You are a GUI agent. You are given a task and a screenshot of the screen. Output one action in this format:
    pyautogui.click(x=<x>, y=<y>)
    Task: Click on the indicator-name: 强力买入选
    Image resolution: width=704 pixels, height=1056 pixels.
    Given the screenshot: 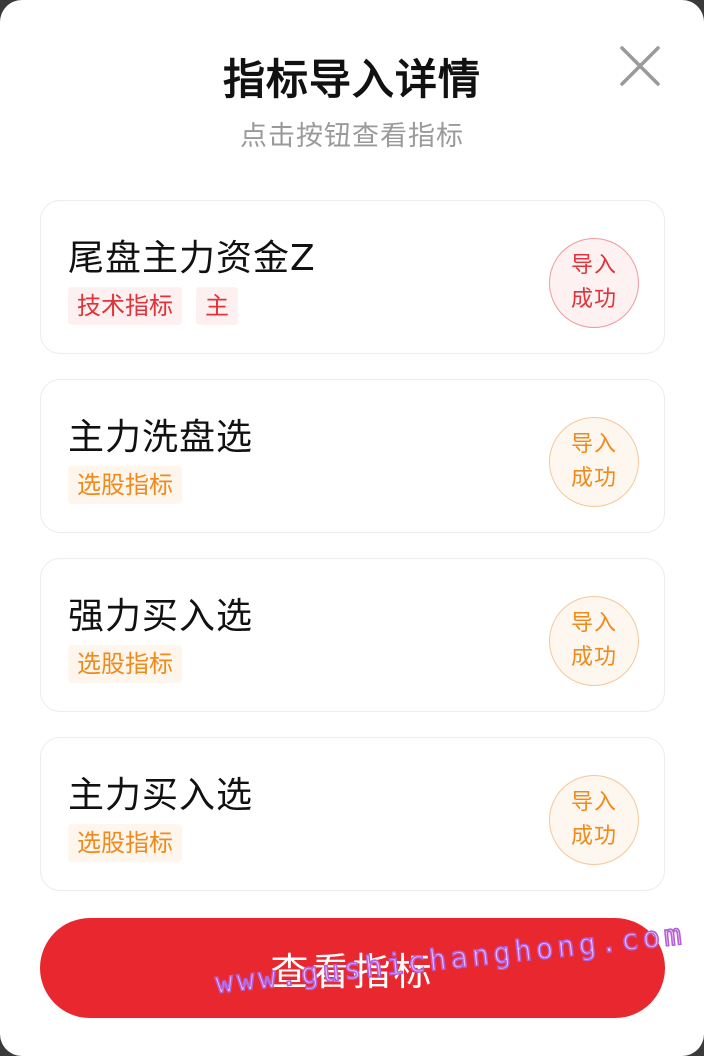 What is the action you would take?
    pyautogui.click(x=161, y=616)
    